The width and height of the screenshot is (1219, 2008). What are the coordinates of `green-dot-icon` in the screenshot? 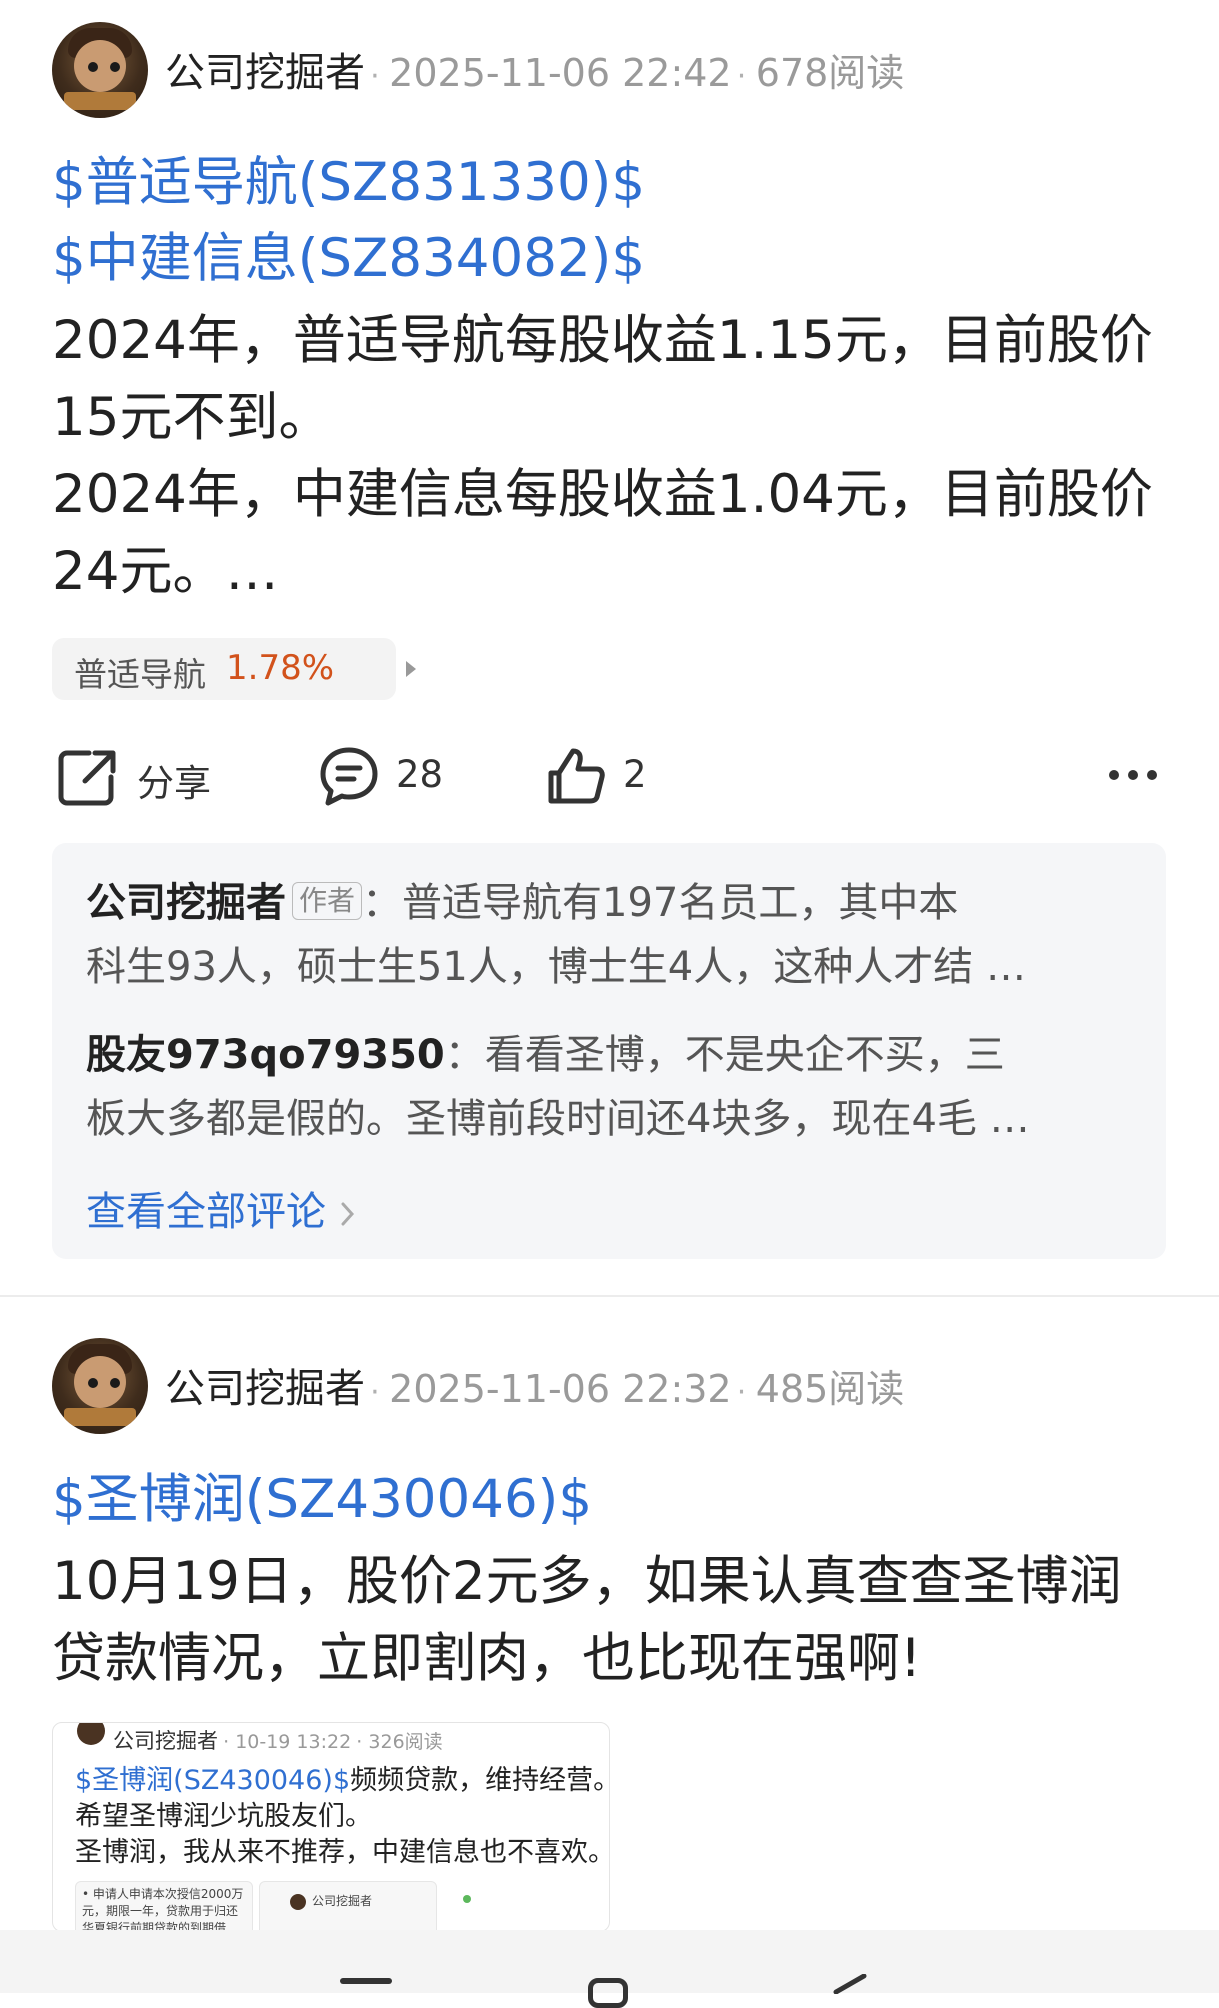 It's located at (467, 1899).